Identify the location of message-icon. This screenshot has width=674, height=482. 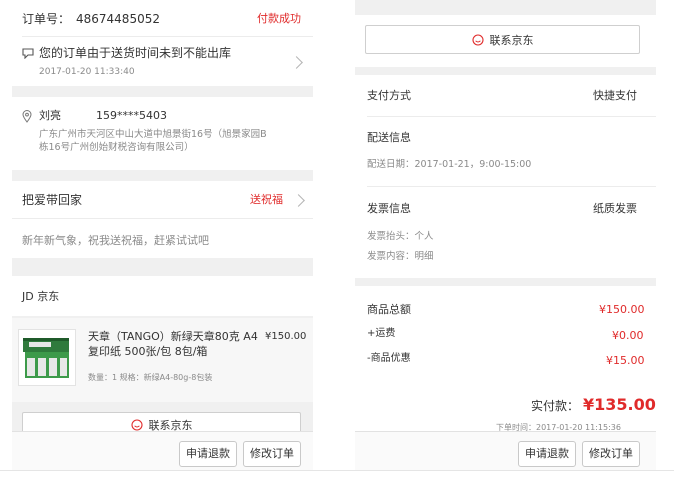
(28, 53).